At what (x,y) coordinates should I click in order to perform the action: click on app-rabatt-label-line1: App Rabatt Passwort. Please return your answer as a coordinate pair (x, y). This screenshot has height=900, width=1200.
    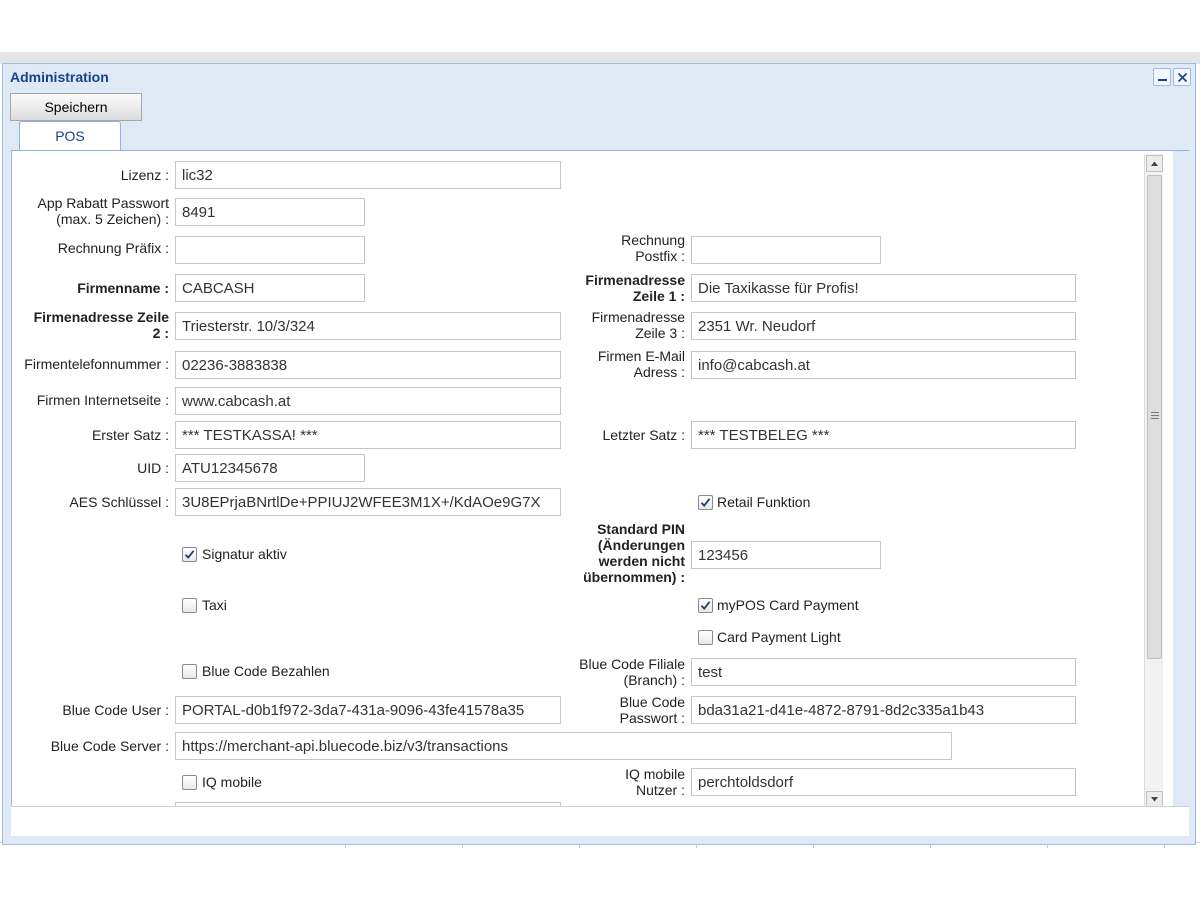
    Looking at the image, I should click on (103, 203).